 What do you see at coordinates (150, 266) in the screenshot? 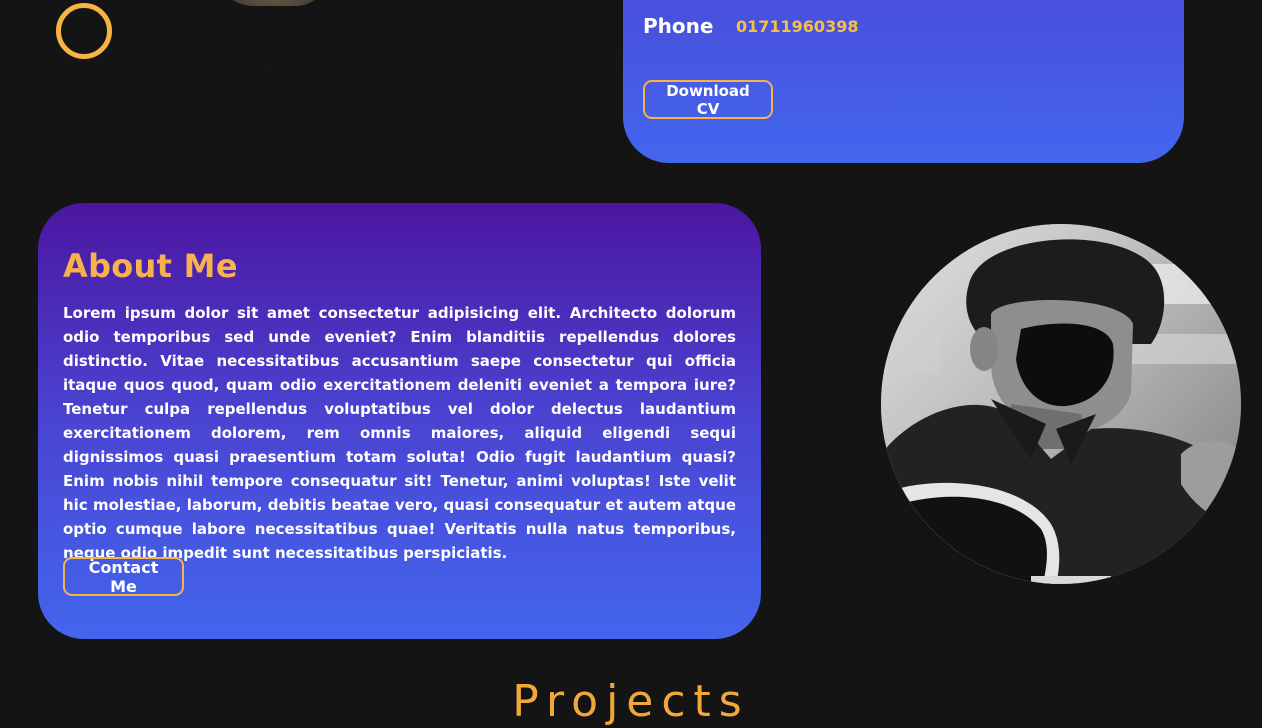
I see `about-title: About Me` at bounding box center [150, 266].